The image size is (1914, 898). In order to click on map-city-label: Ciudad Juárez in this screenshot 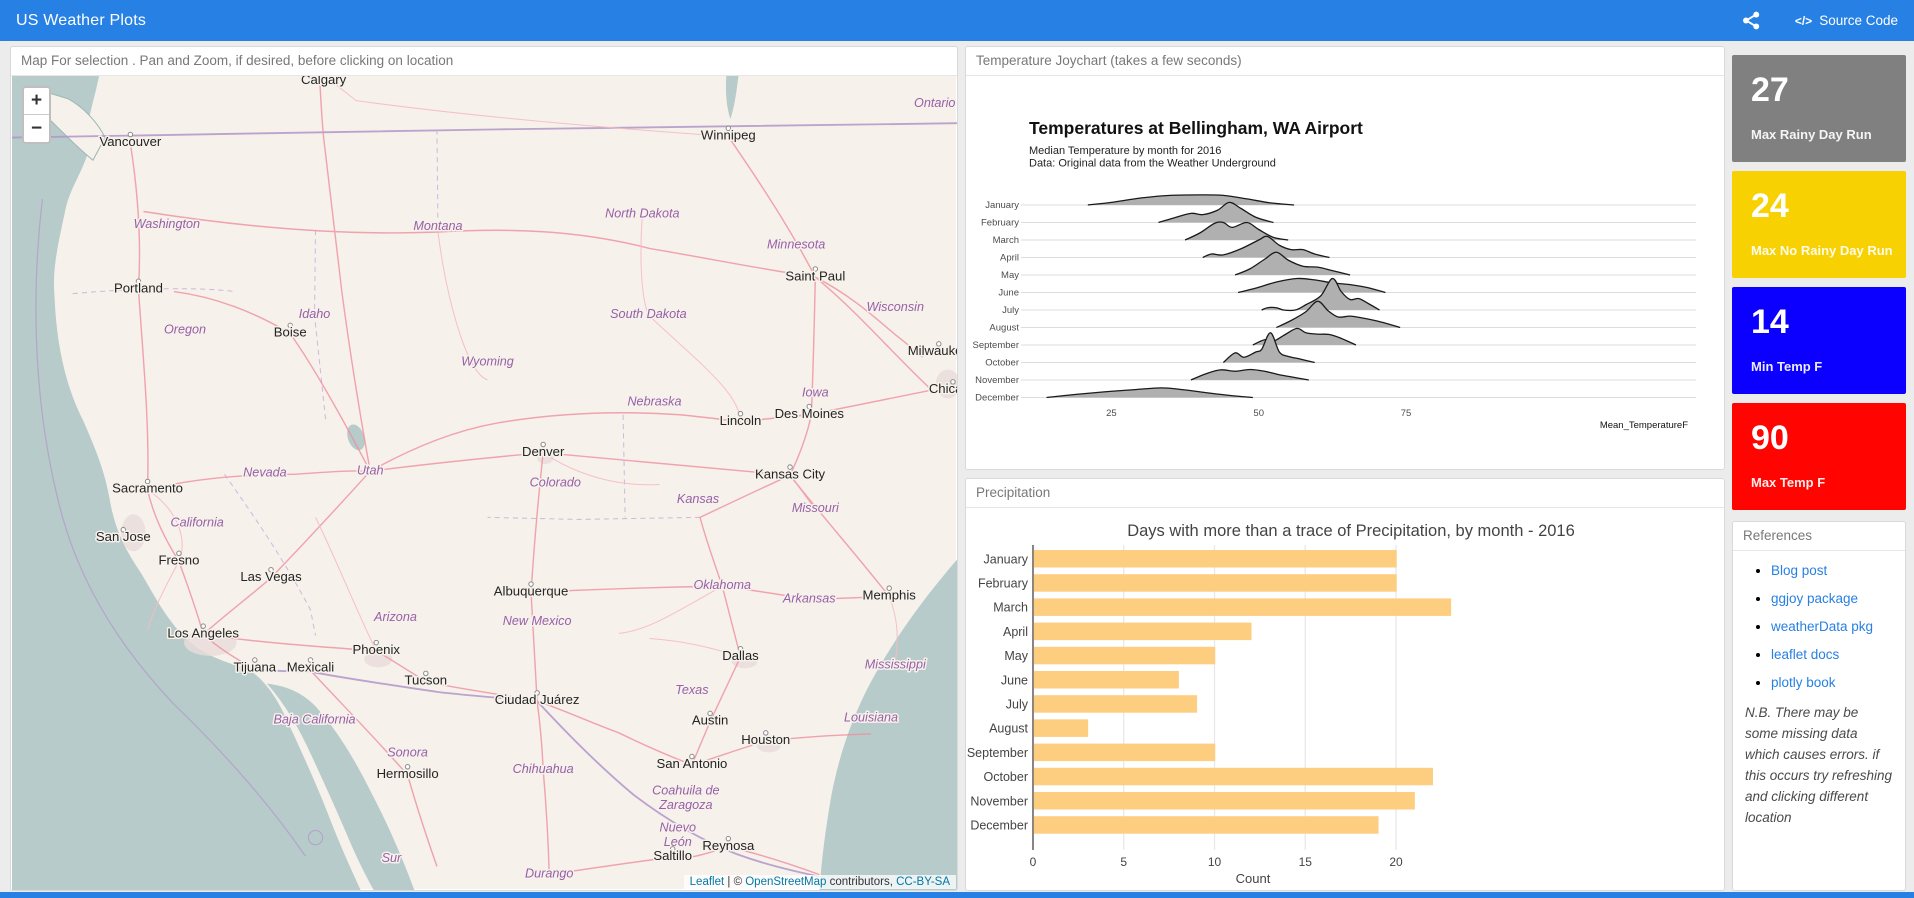, I will do `click(537, 699)`.